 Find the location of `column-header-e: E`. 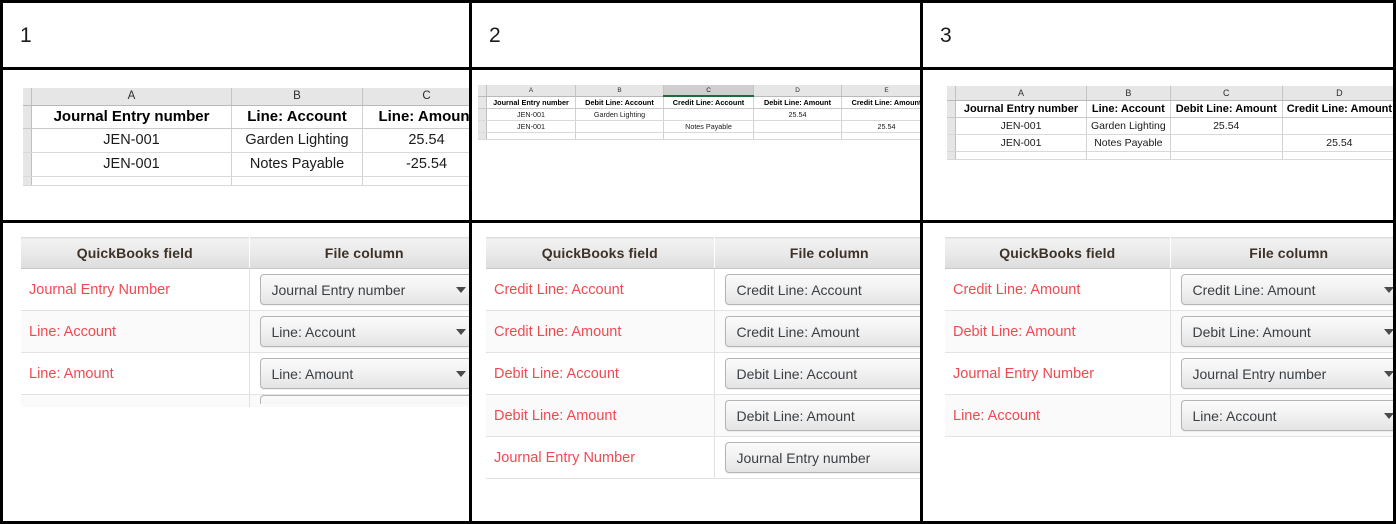

column-header-e: E is located at coordinates (880, 91).